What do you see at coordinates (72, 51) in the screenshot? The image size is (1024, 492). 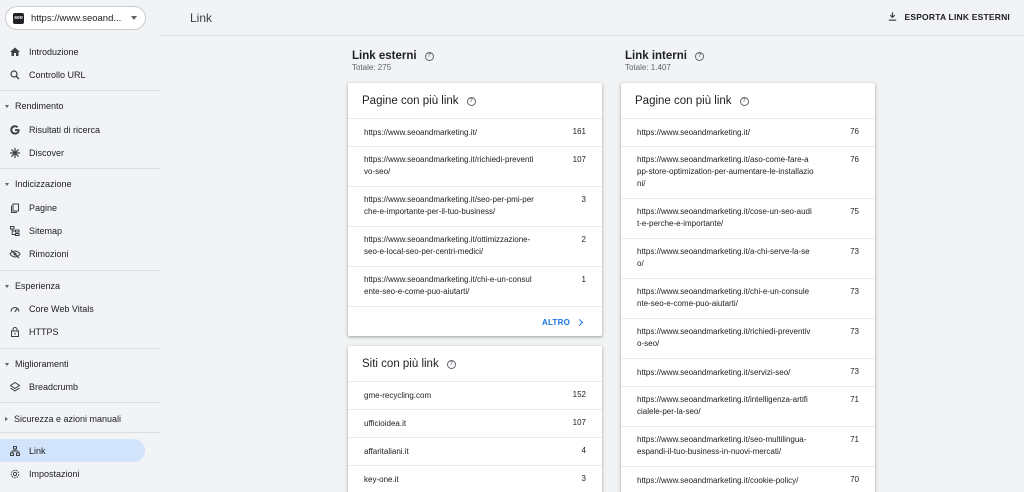 I see `sidebar-item-introduzione: Introduzione` at bounding box center [72, 51].